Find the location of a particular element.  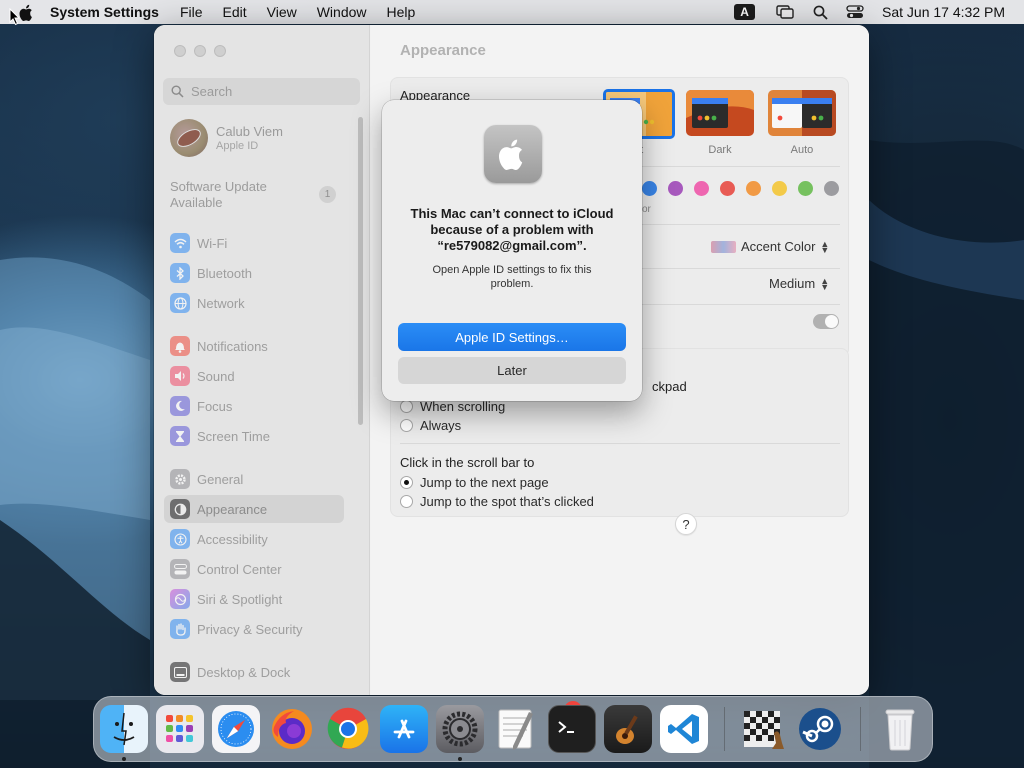

garageband-icon is located at coordinates (628, 729).